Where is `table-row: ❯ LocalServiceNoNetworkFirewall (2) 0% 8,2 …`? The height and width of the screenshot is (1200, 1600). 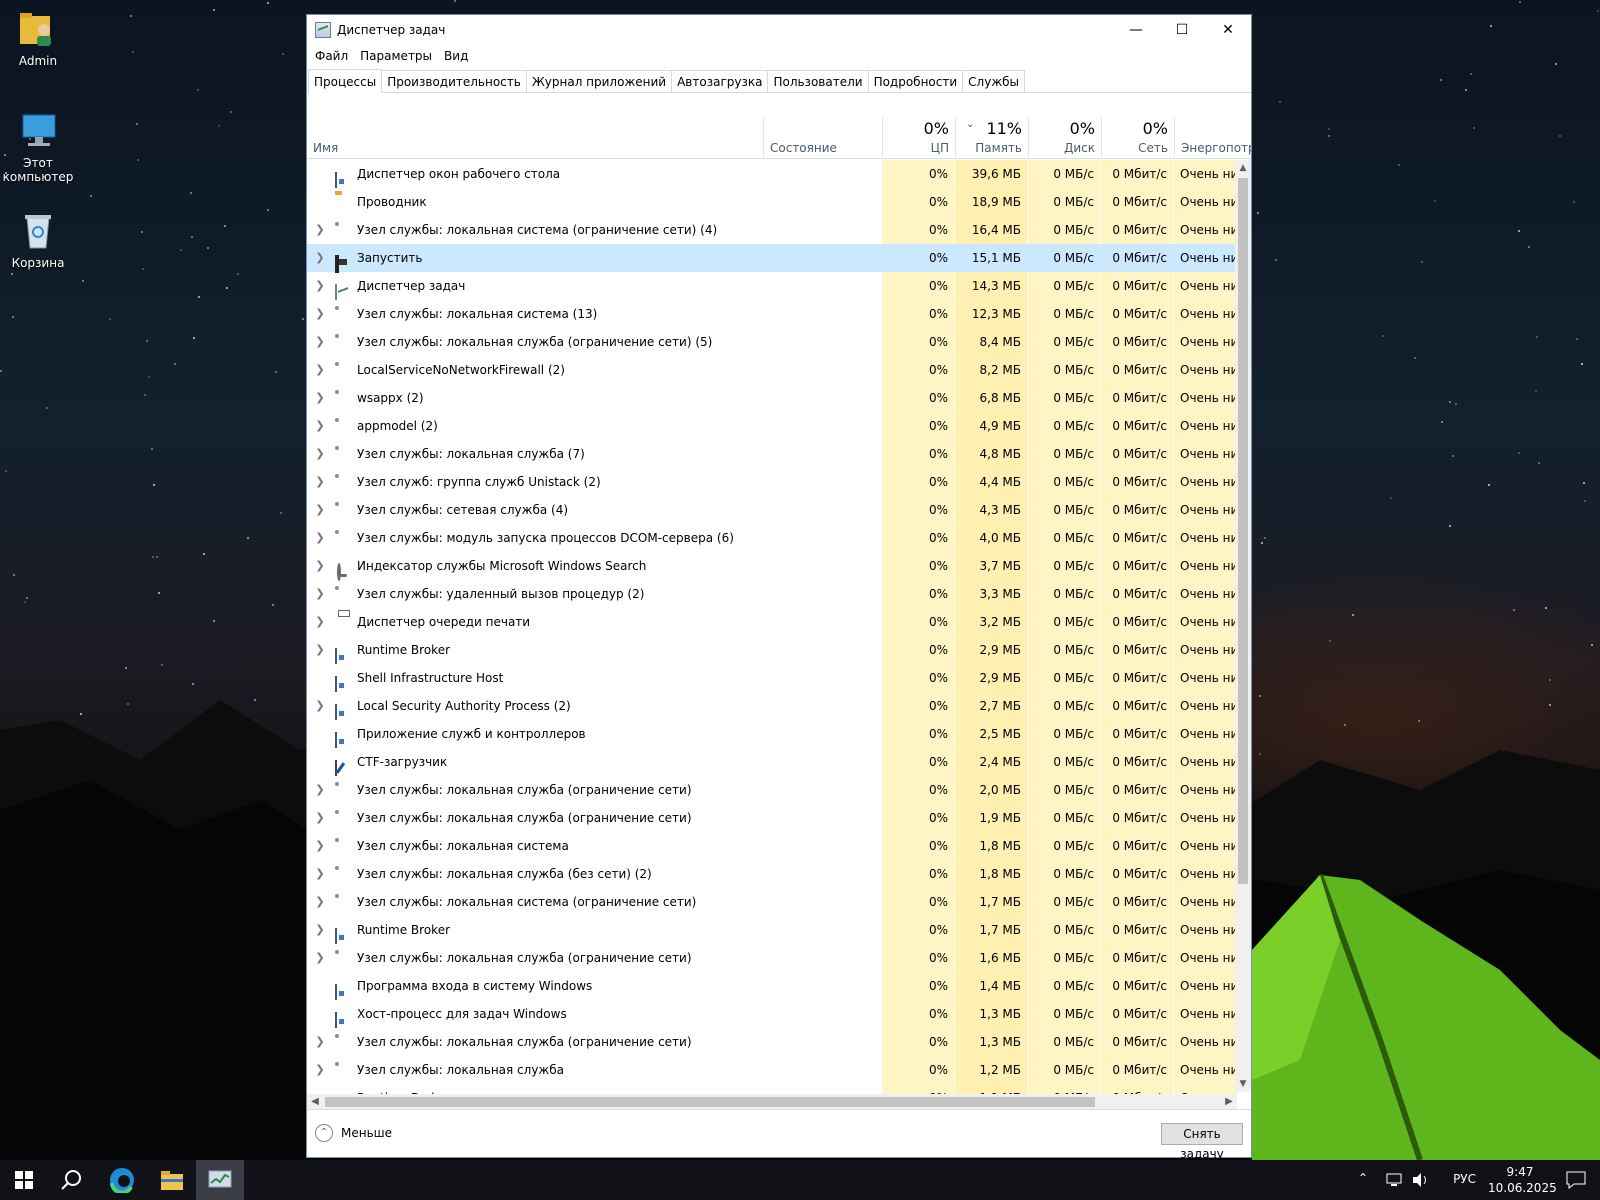
table-row: ❯ LocalServiceNoNetworkFirewall (2) 0% 8,2 … is located at coordinates (772, 370).